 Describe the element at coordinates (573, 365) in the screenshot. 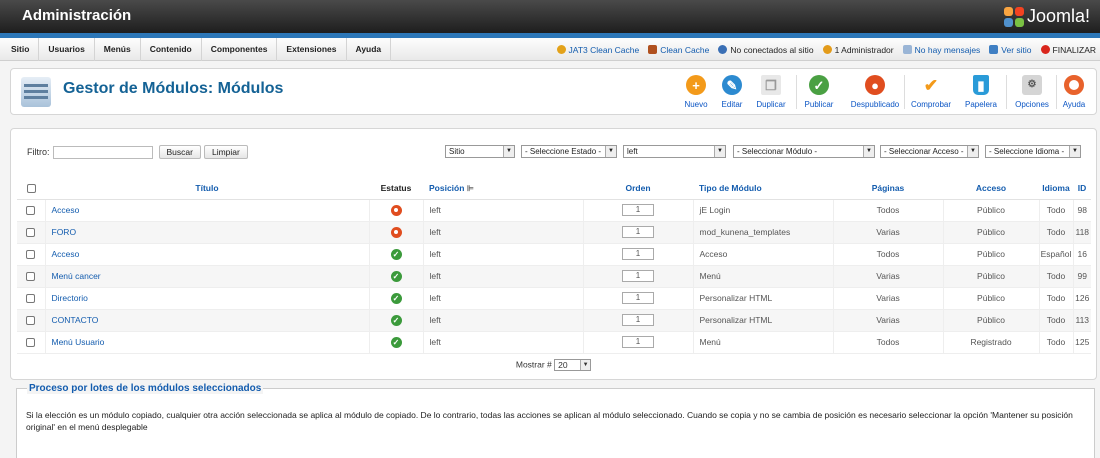

I see `pager-select: 20 ▼` at that location.